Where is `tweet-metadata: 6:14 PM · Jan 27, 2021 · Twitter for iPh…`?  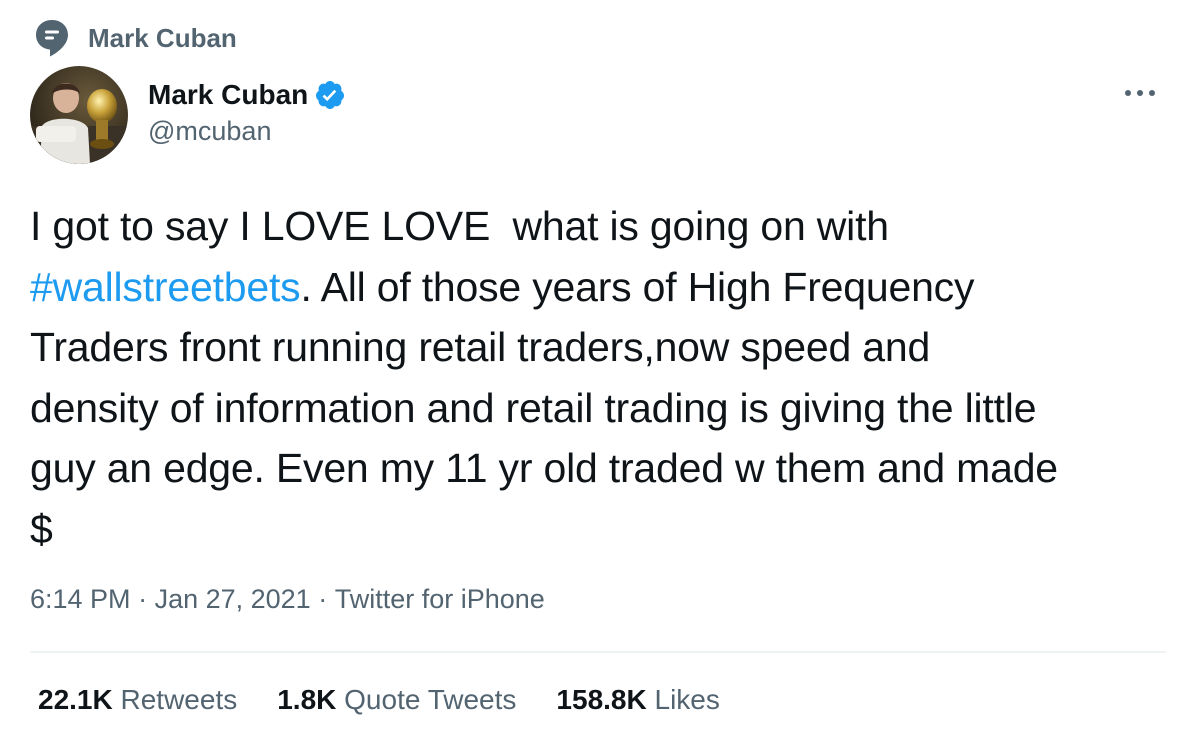
tweet-metadata: 6:14 PM · Jan 27, 2021 · Twitter for iPh… is located at coordinates (287, 599).